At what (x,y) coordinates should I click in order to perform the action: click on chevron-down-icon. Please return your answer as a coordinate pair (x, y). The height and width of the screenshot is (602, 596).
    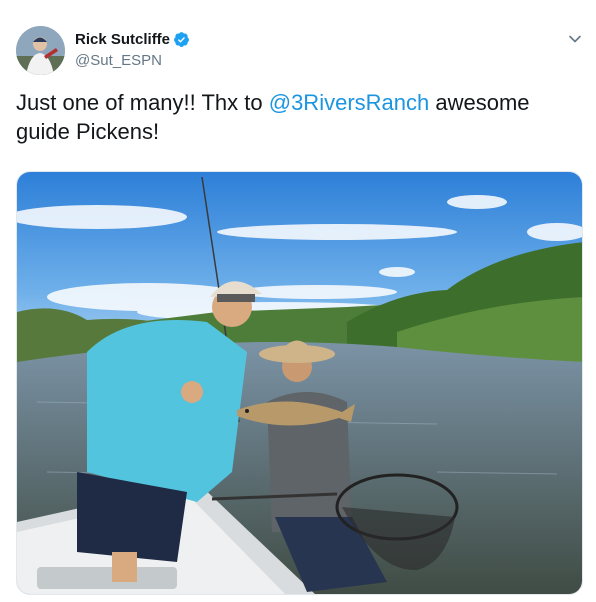
    Looking at the image, I should click on (575, 39).